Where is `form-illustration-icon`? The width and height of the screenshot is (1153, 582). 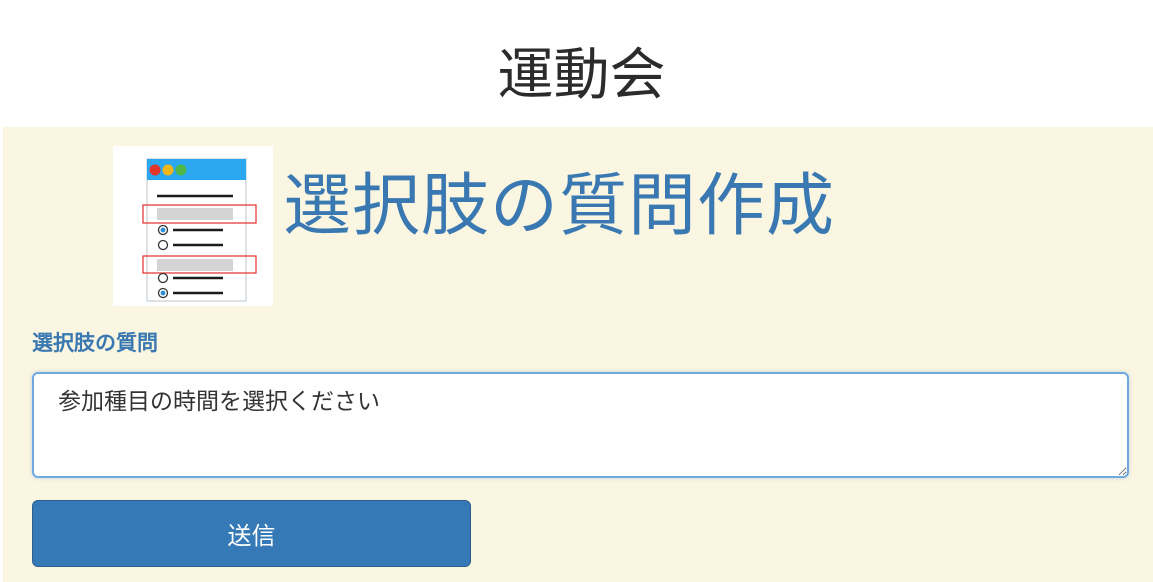 form-illustration-icon is located at coordinates (193, 226).